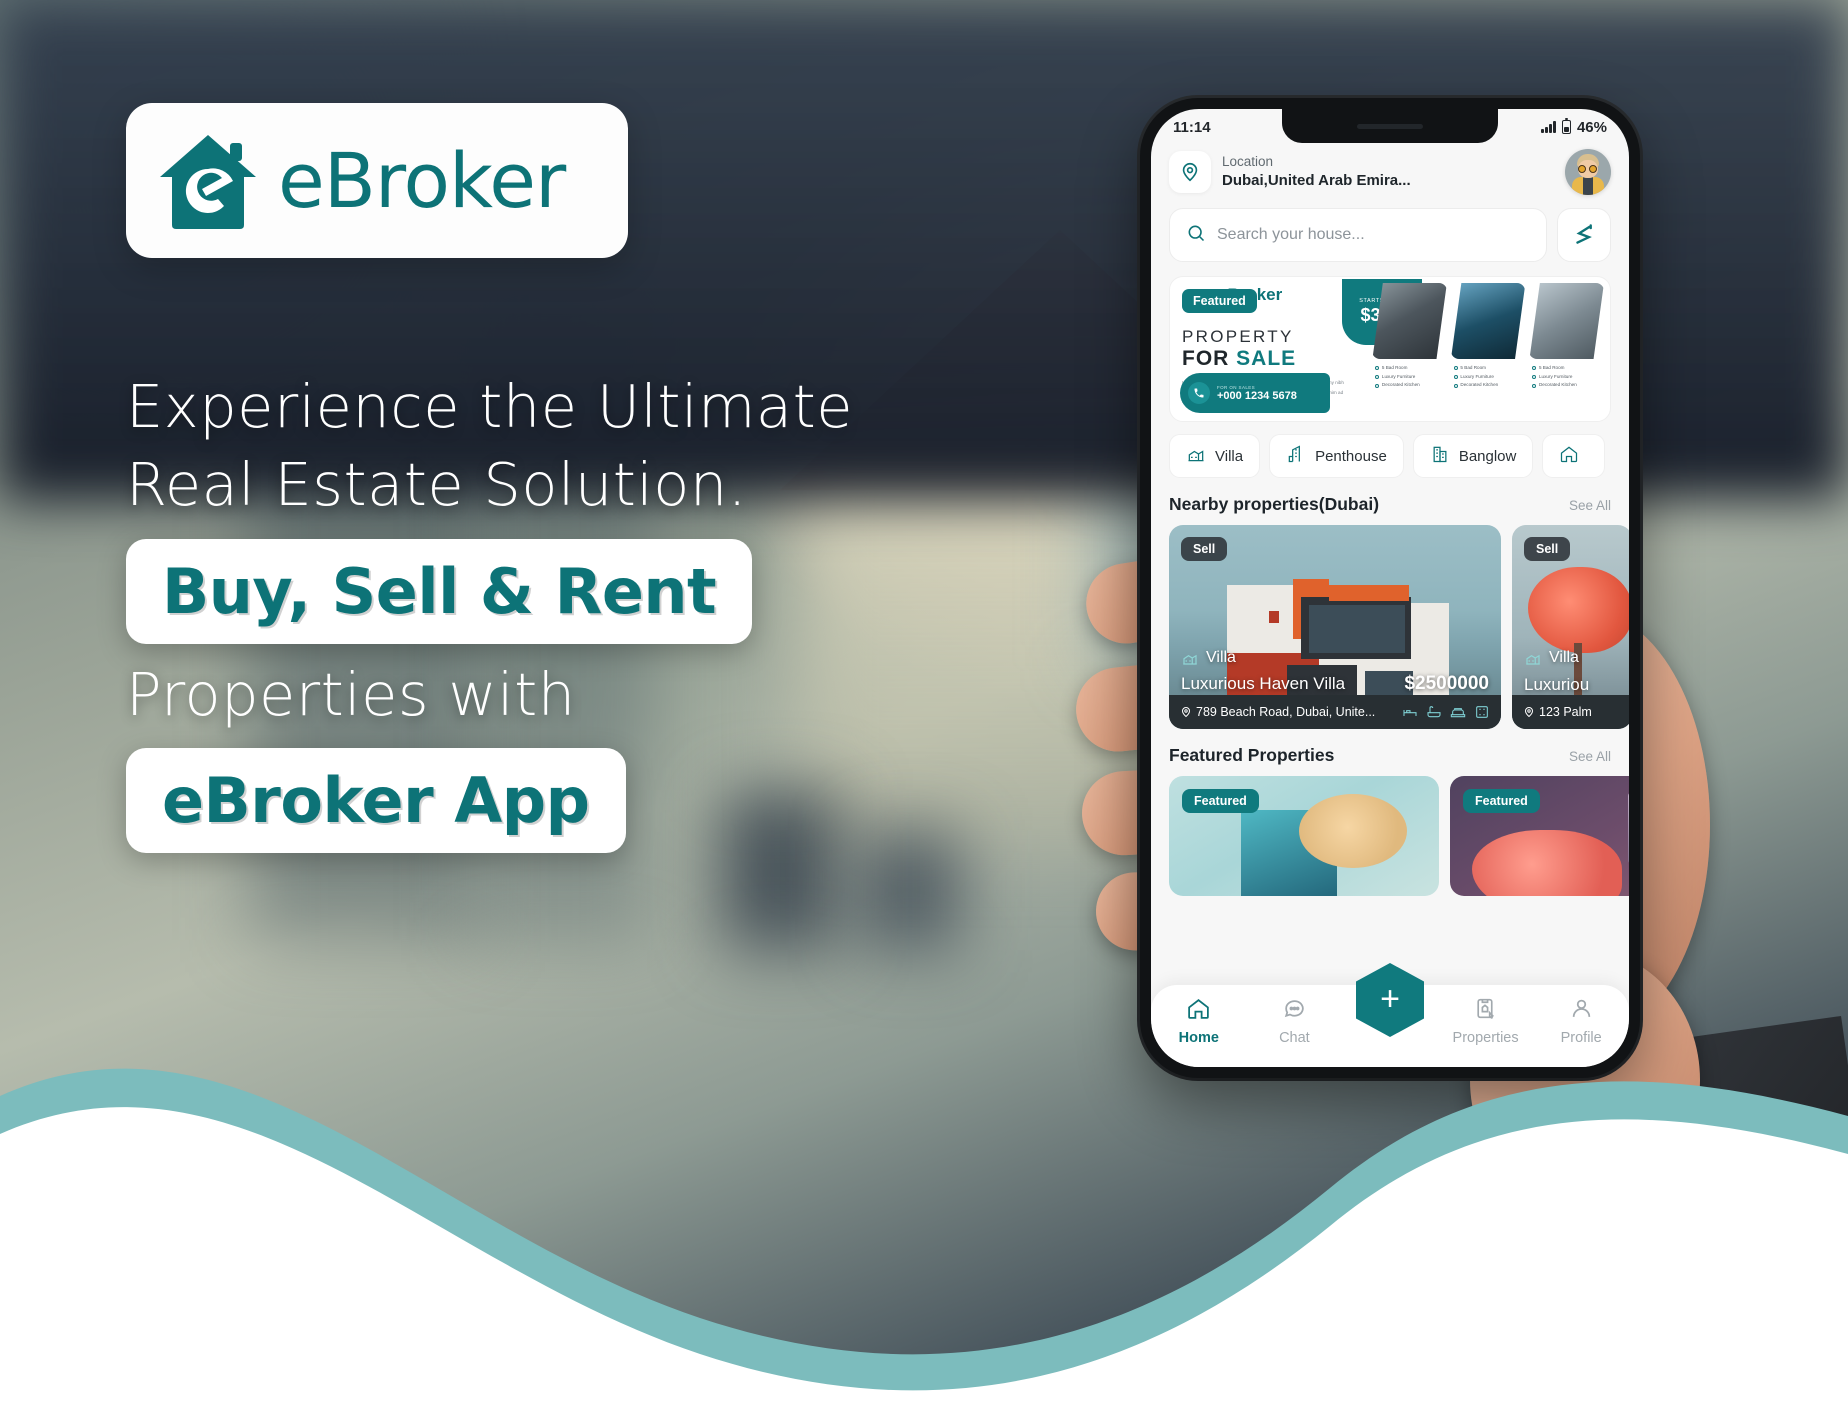 This screenshot has width=1848, height=1428. I want to click on penthouse-icon, so click(1296, 456).